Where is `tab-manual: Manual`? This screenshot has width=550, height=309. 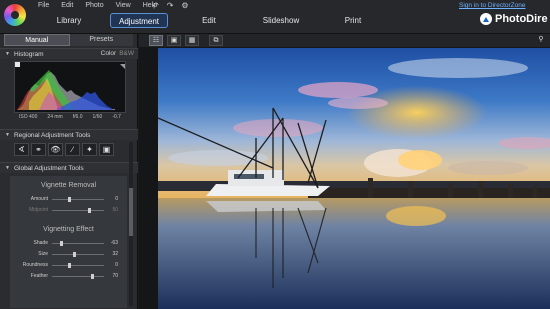 tab-manual: Manual is located at coordinates (37, 40).